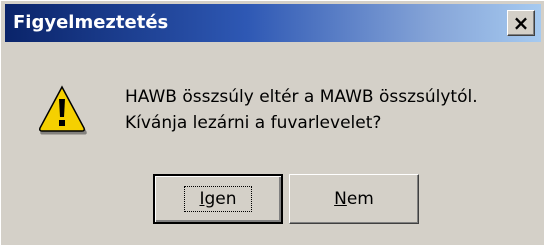 The width and height of the screenshot is (544, 245). What do you see at coordinates (91, 22) in the screenshot?
I see `dialog-title: Figyelmeztetés` at bounding box center [91, 22].